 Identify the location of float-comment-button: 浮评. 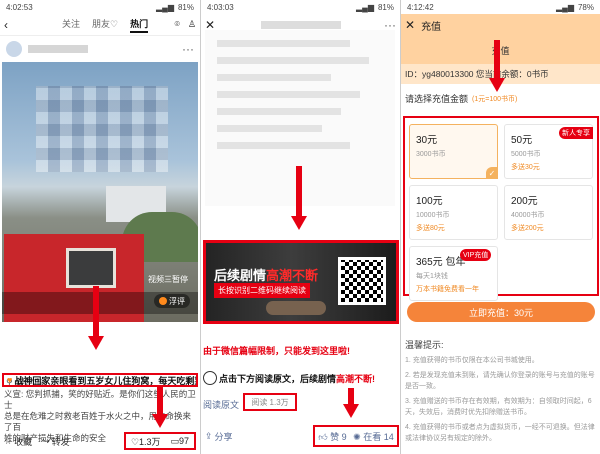
(172, 301).